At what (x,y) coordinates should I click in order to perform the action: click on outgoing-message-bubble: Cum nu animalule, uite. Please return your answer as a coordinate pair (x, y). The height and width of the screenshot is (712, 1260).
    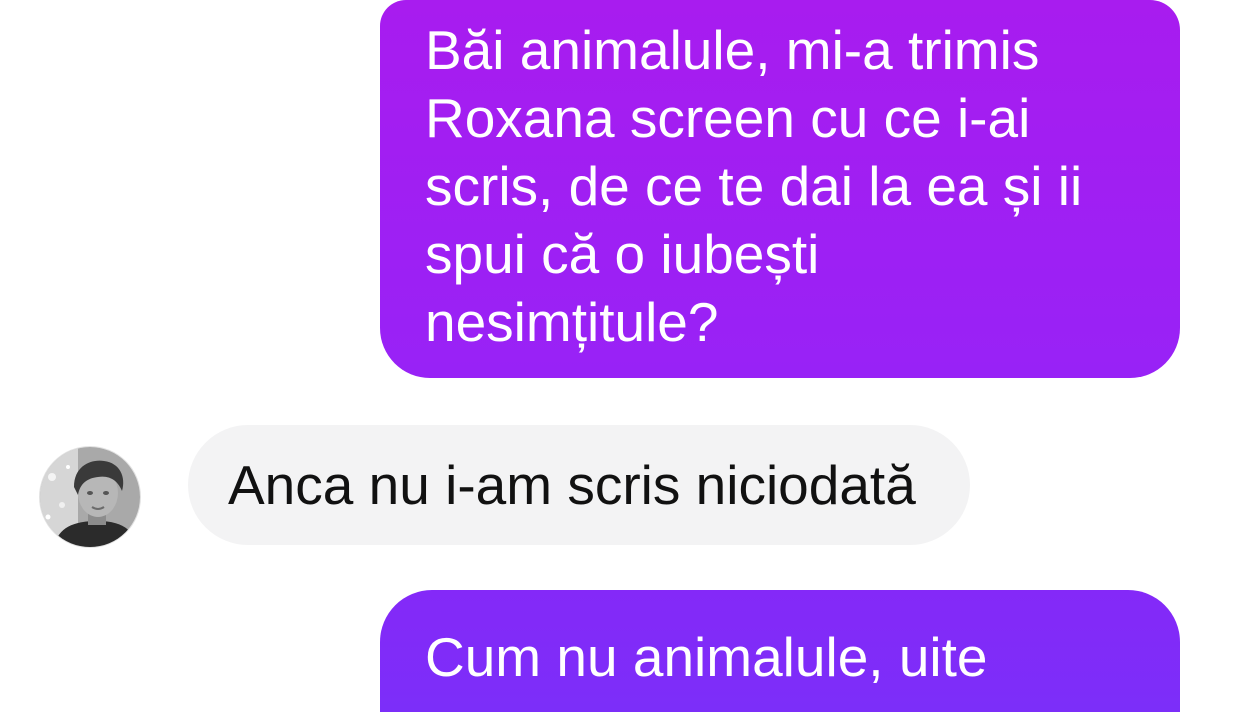
    Looking at the image, I should click on (780, 651).